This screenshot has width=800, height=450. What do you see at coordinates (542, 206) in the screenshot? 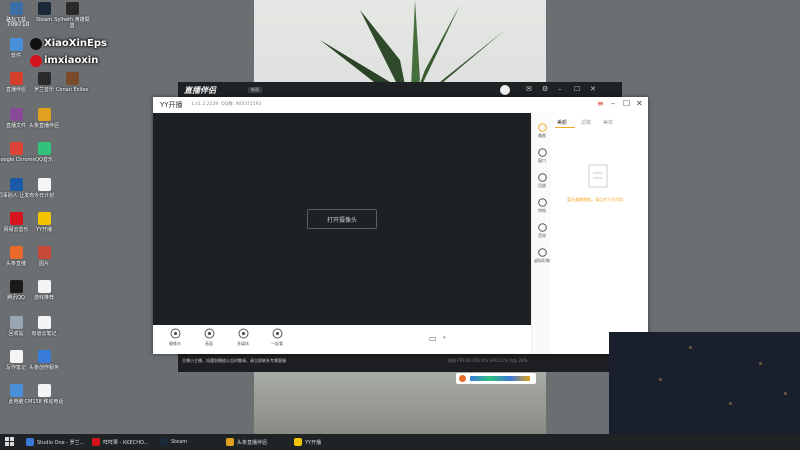
I see `side-item: 特效` at bounding box center [542, 206].